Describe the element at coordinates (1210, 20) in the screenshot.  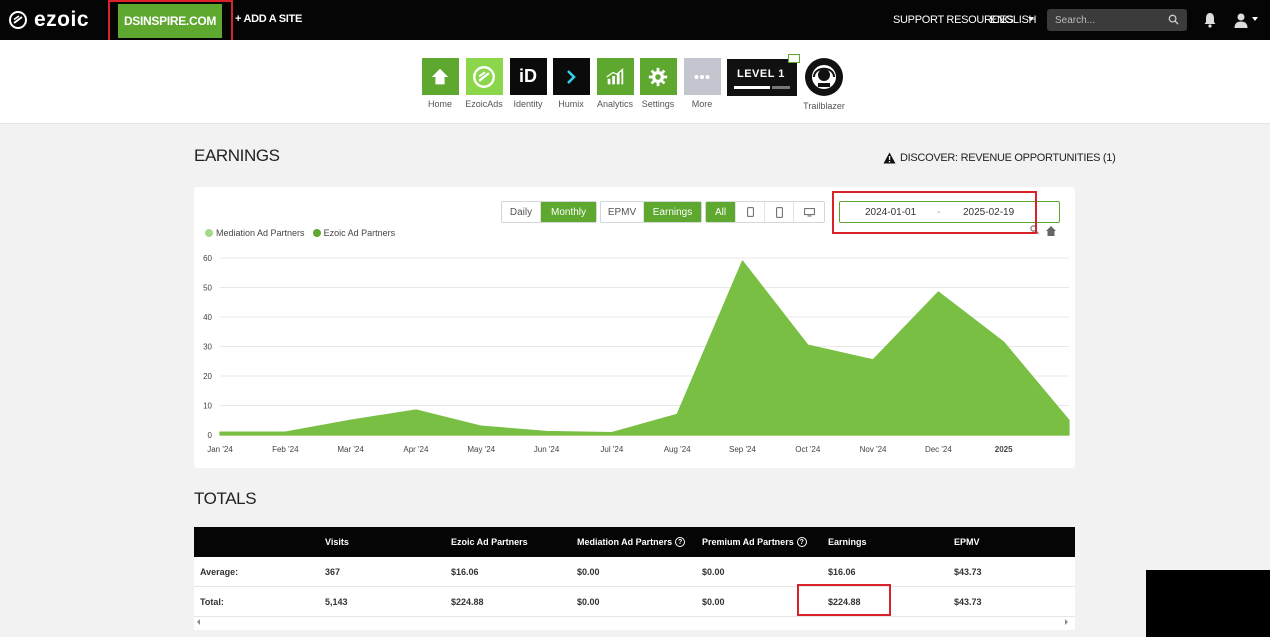
I see `bell-icon` at that location.